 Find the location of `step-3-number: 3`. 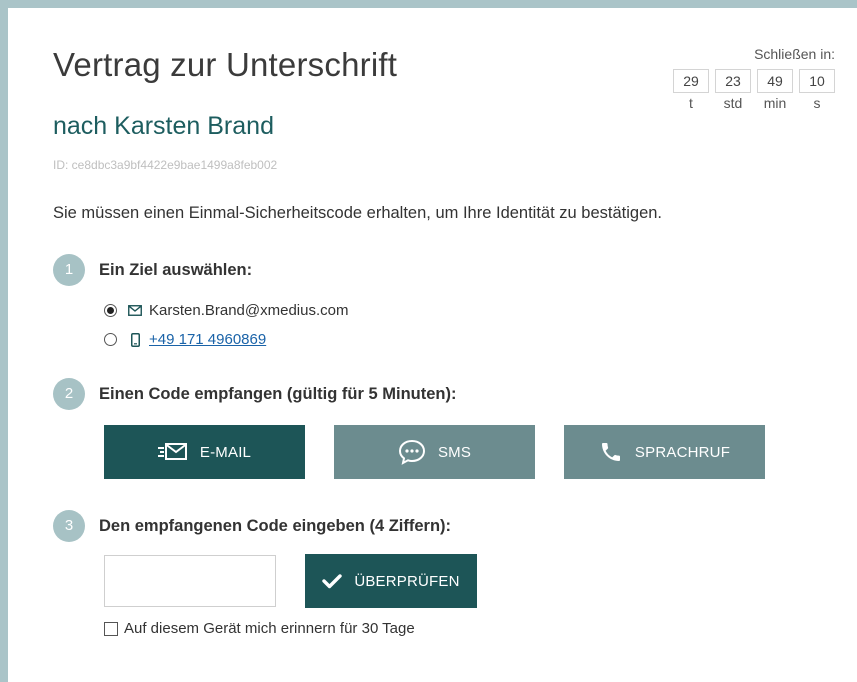

step-3-number: 3 is located at coordinates (69, 526).